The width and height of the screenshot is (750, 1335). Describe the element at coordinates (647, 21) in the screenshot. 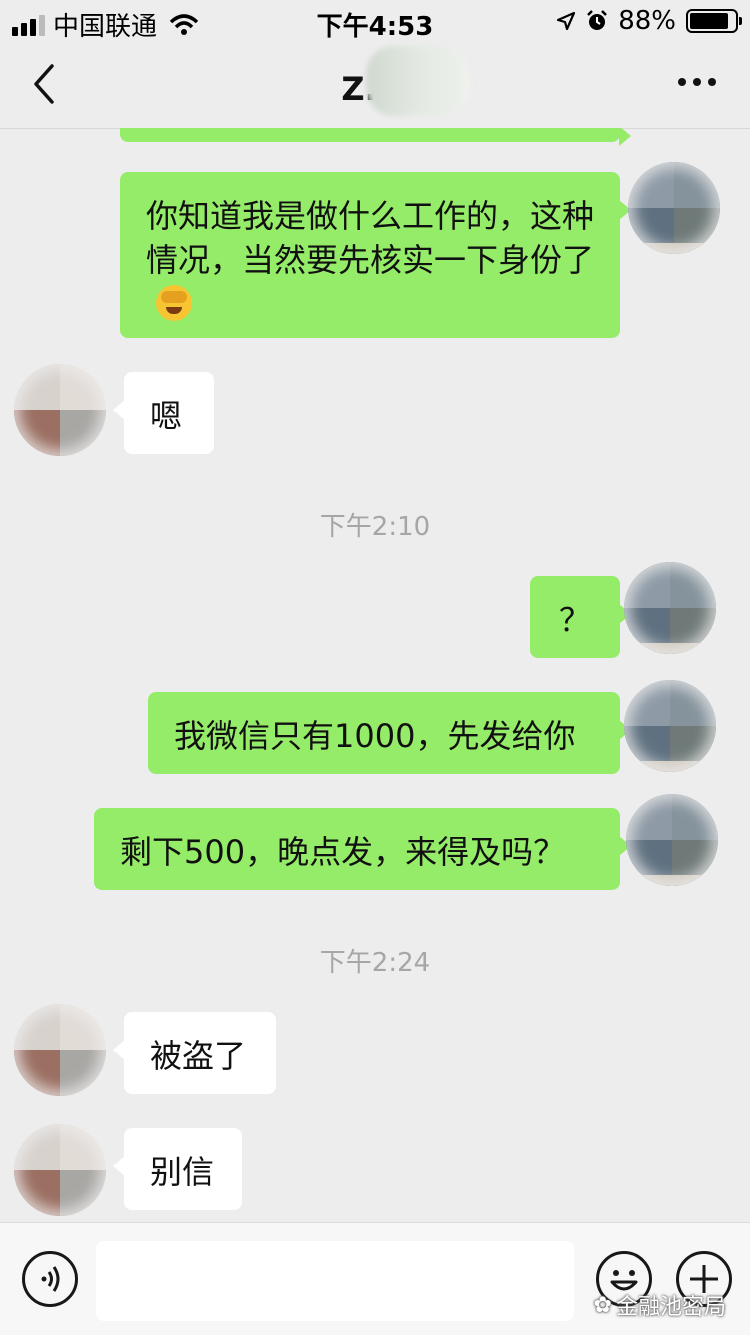

I see `battery-percent: 88%` at that location.